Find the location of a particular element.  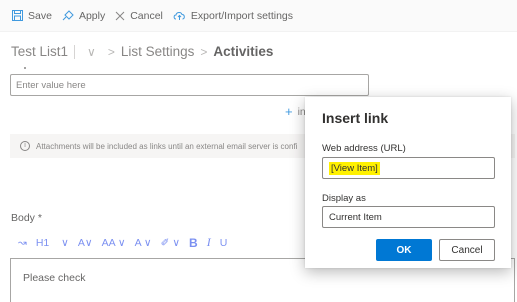

url-value: [View Item] is located at coordinates (354, 168).